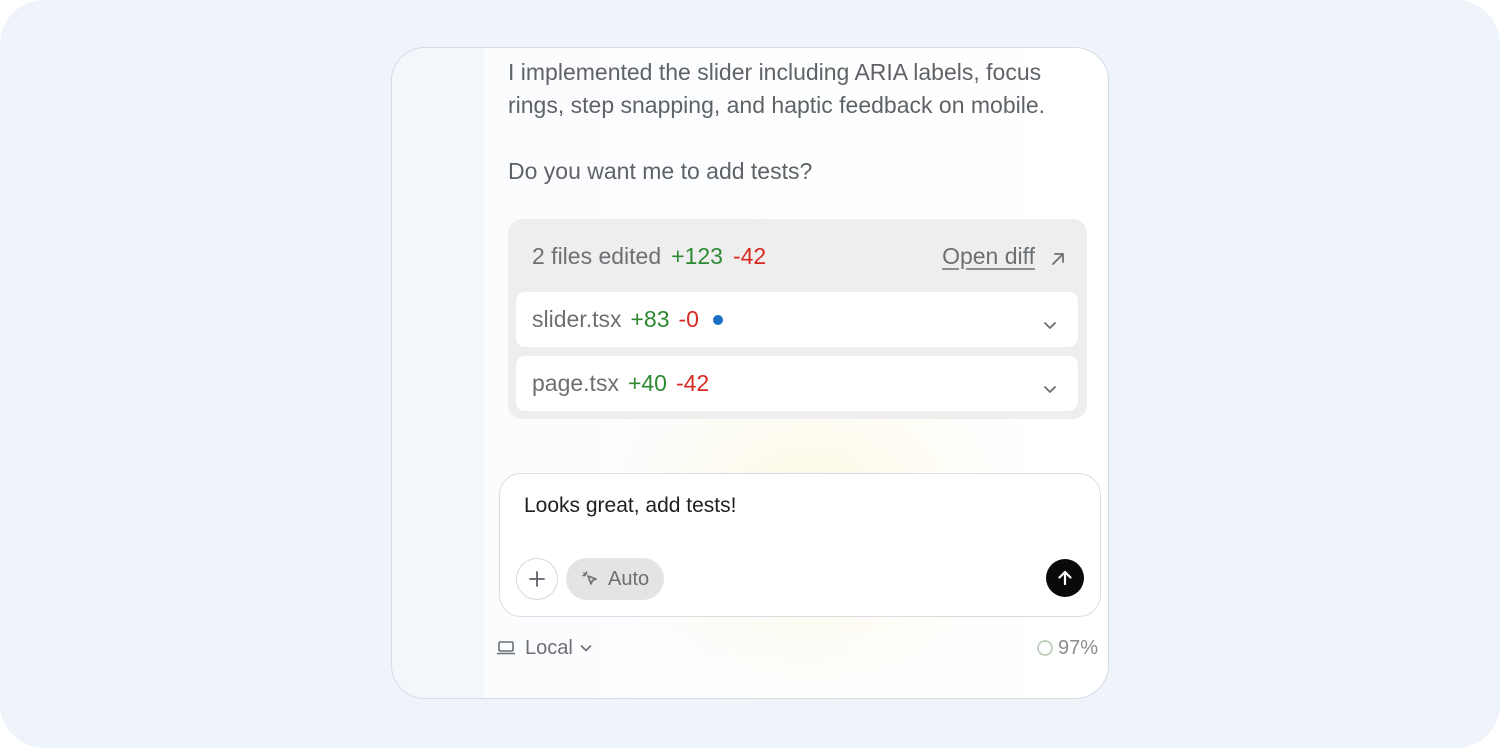 The height and width of the screenshot is (748, 1500). I want to click on mode-label: Auto, so click(629, 578).